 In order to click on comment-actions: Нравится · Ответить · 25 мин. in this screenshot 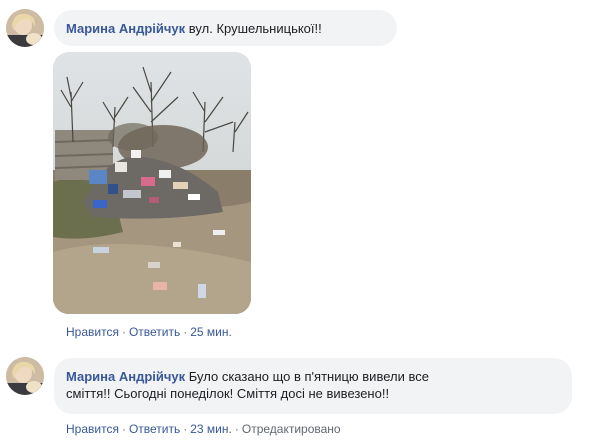, I will do `click(149, 332)`.